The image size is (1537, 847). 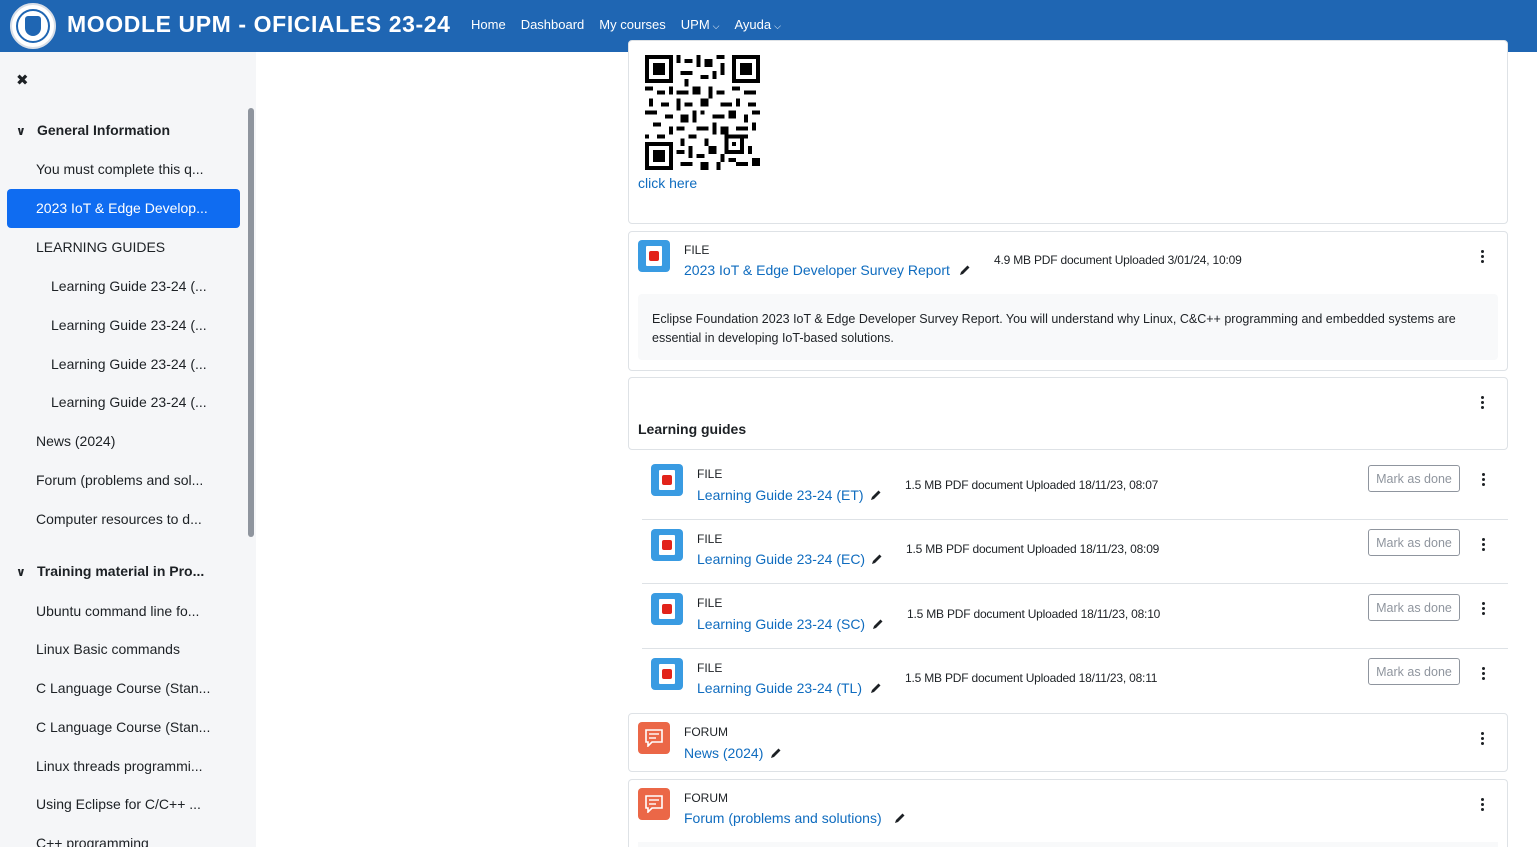 What do you see at coordinates (33, 26) in the screenshot?
I see `upm-logo` at bounding box center [33, 26].